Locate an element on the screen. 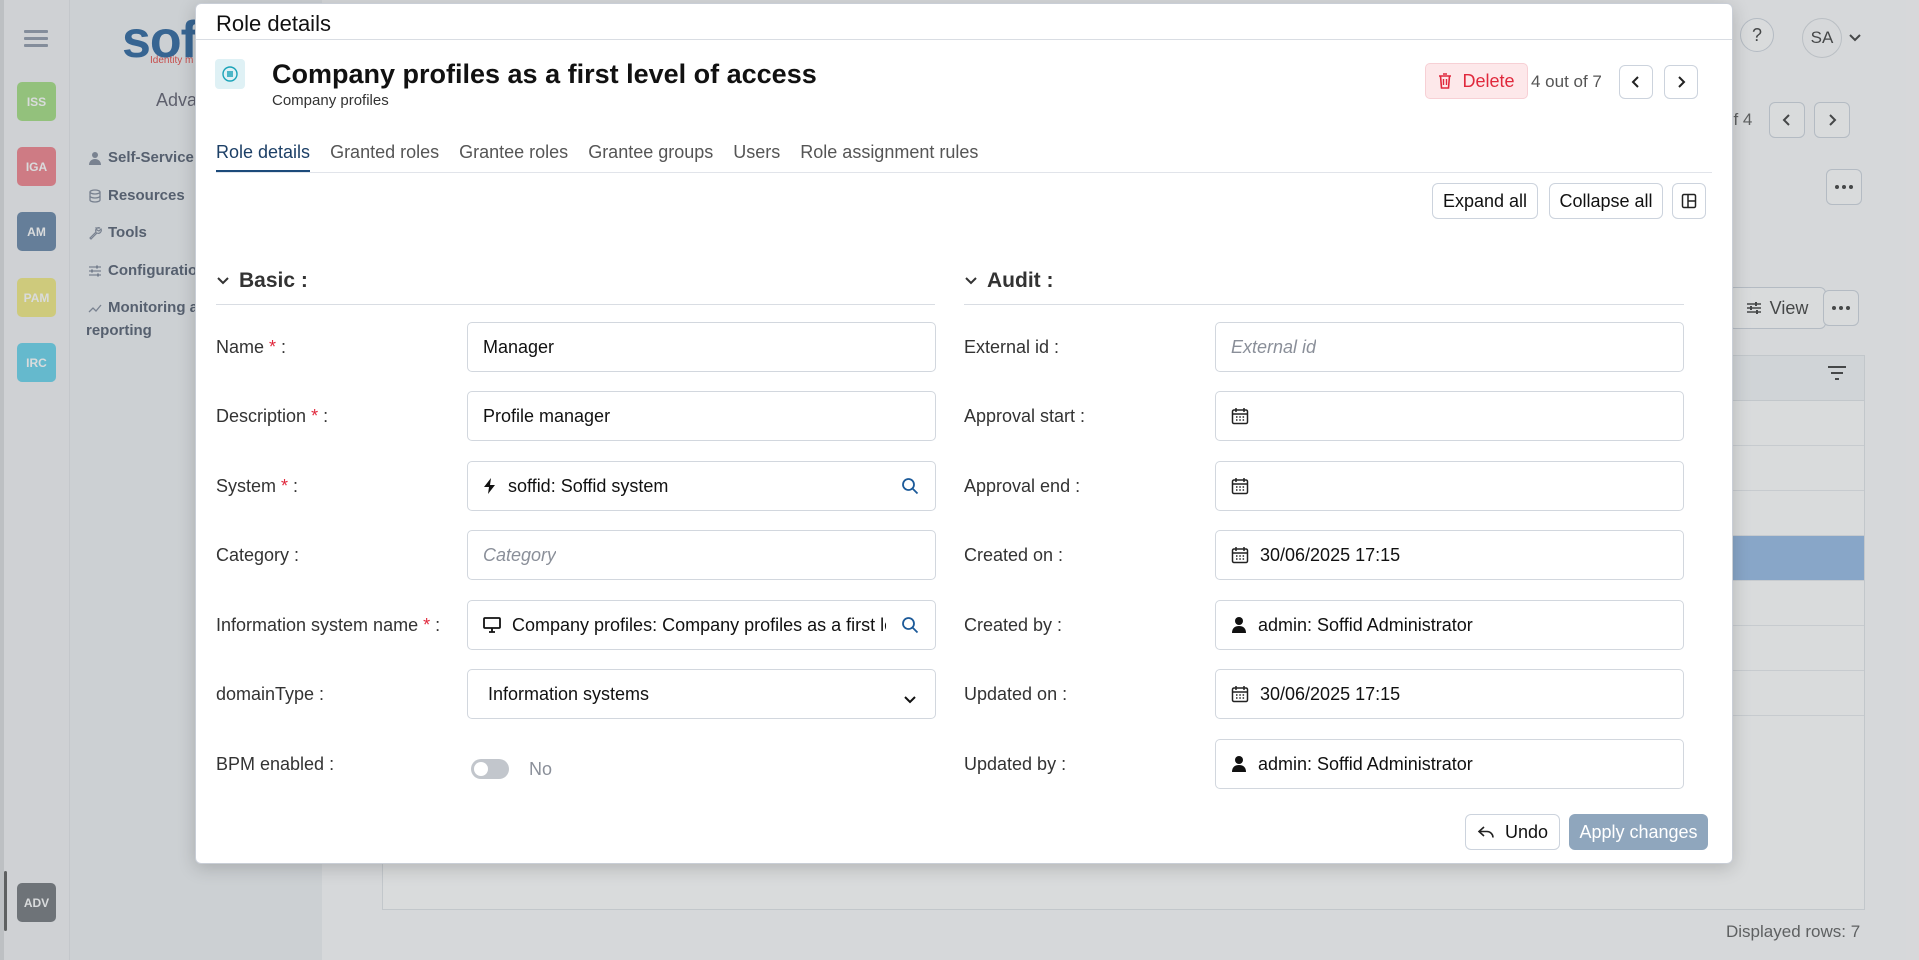 The image size is (1919, 960). audit-section-divider is located at coordinates (1324, 304).